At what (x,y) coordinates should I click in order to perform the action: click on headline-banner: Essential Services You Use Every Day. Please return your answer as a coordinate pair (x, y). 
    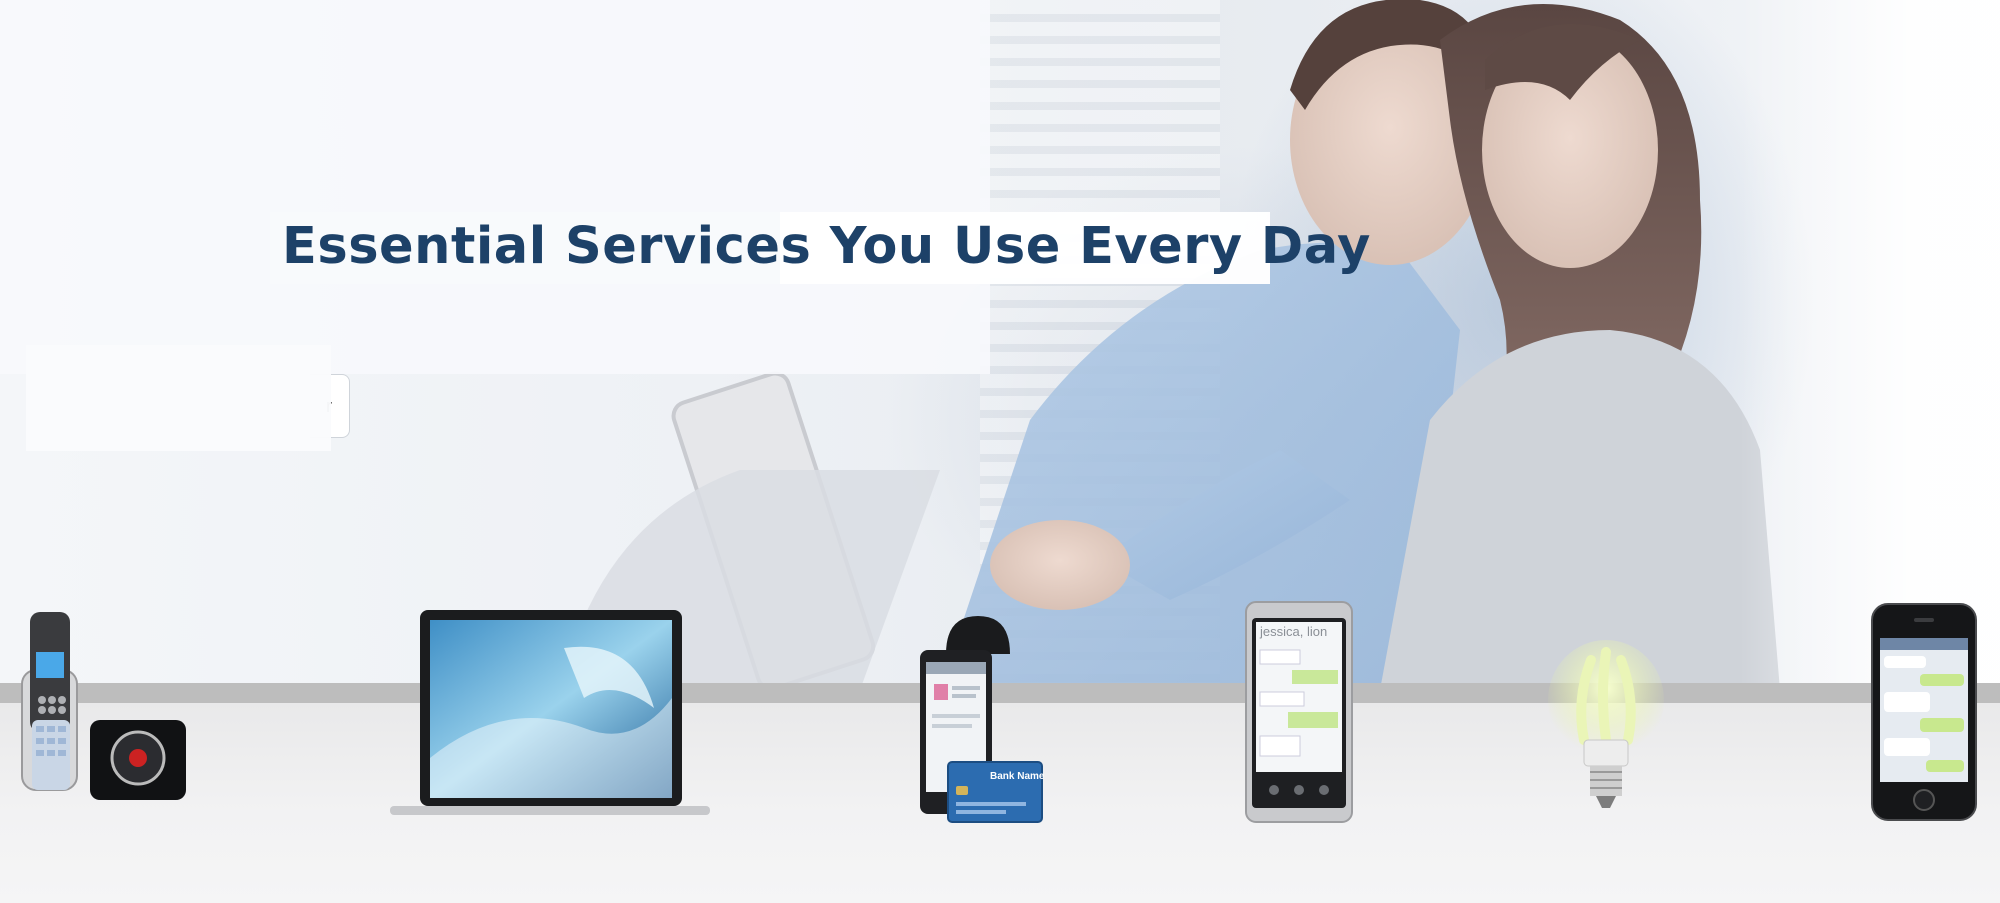
    Looking at the image, I should click on (820, 248).